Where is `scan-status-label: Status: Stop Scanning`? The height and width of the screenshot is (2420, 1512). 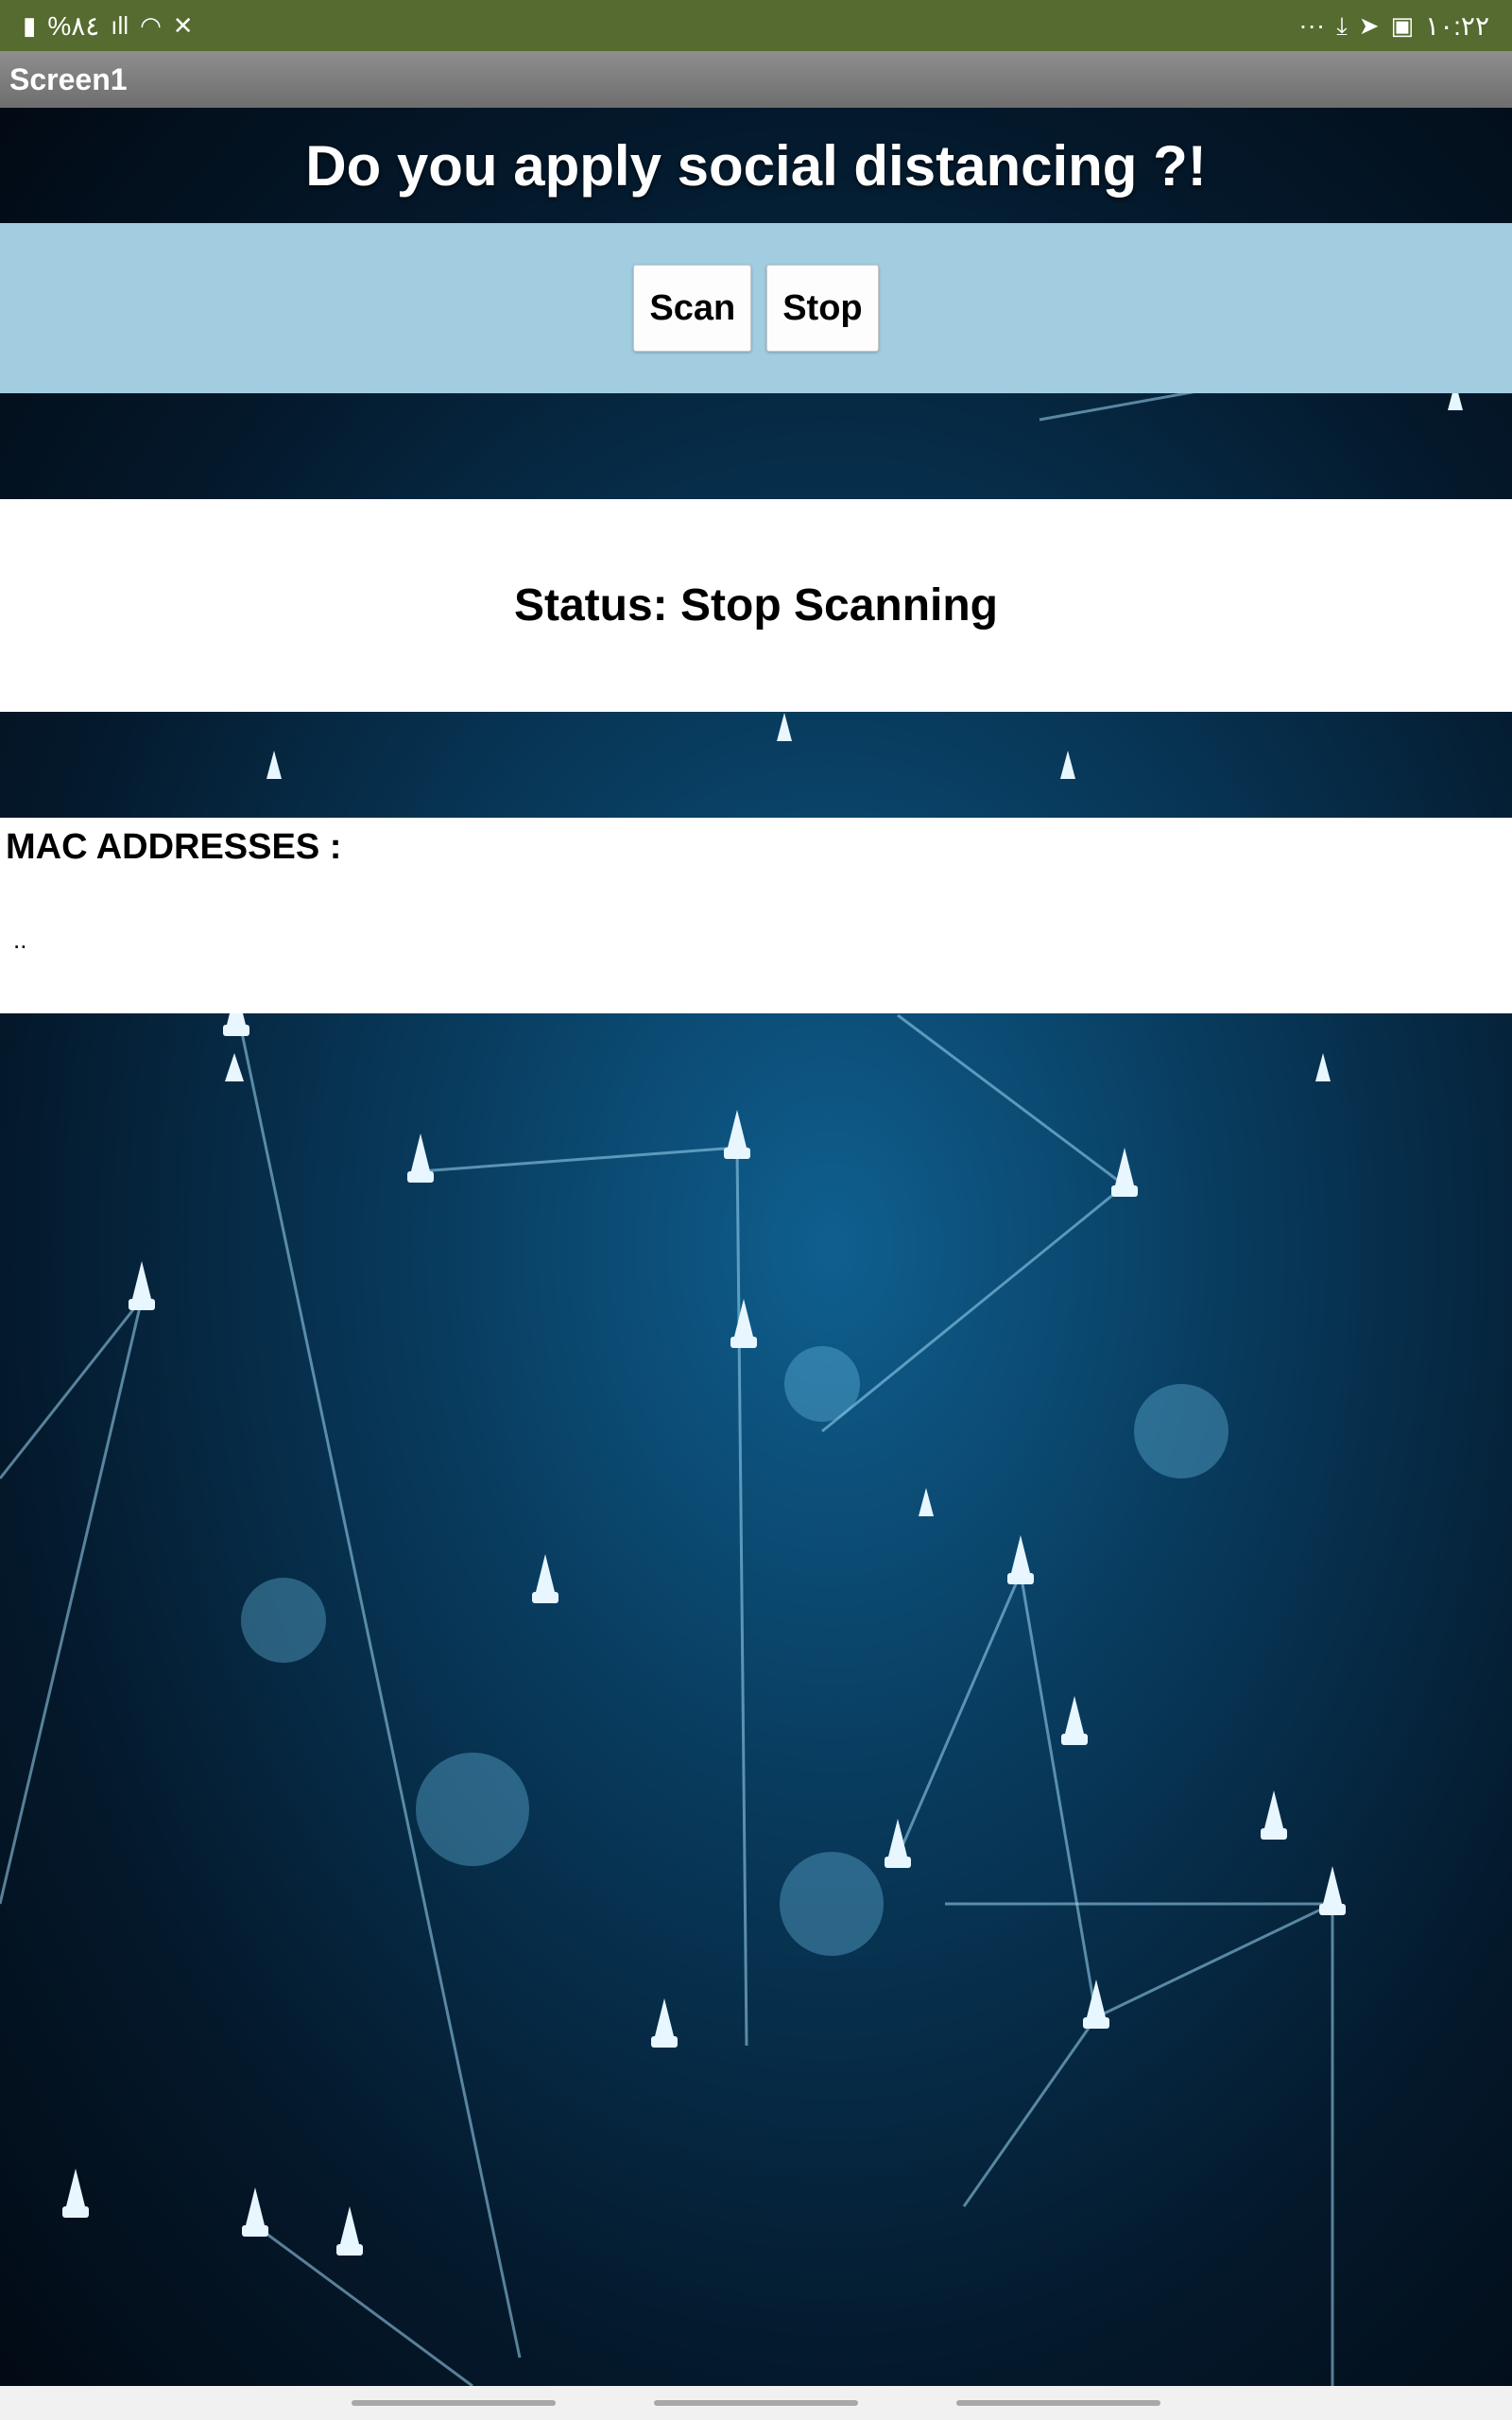 scan-status-label: Status: Stop Scanning is located at coordinates (755, 605).